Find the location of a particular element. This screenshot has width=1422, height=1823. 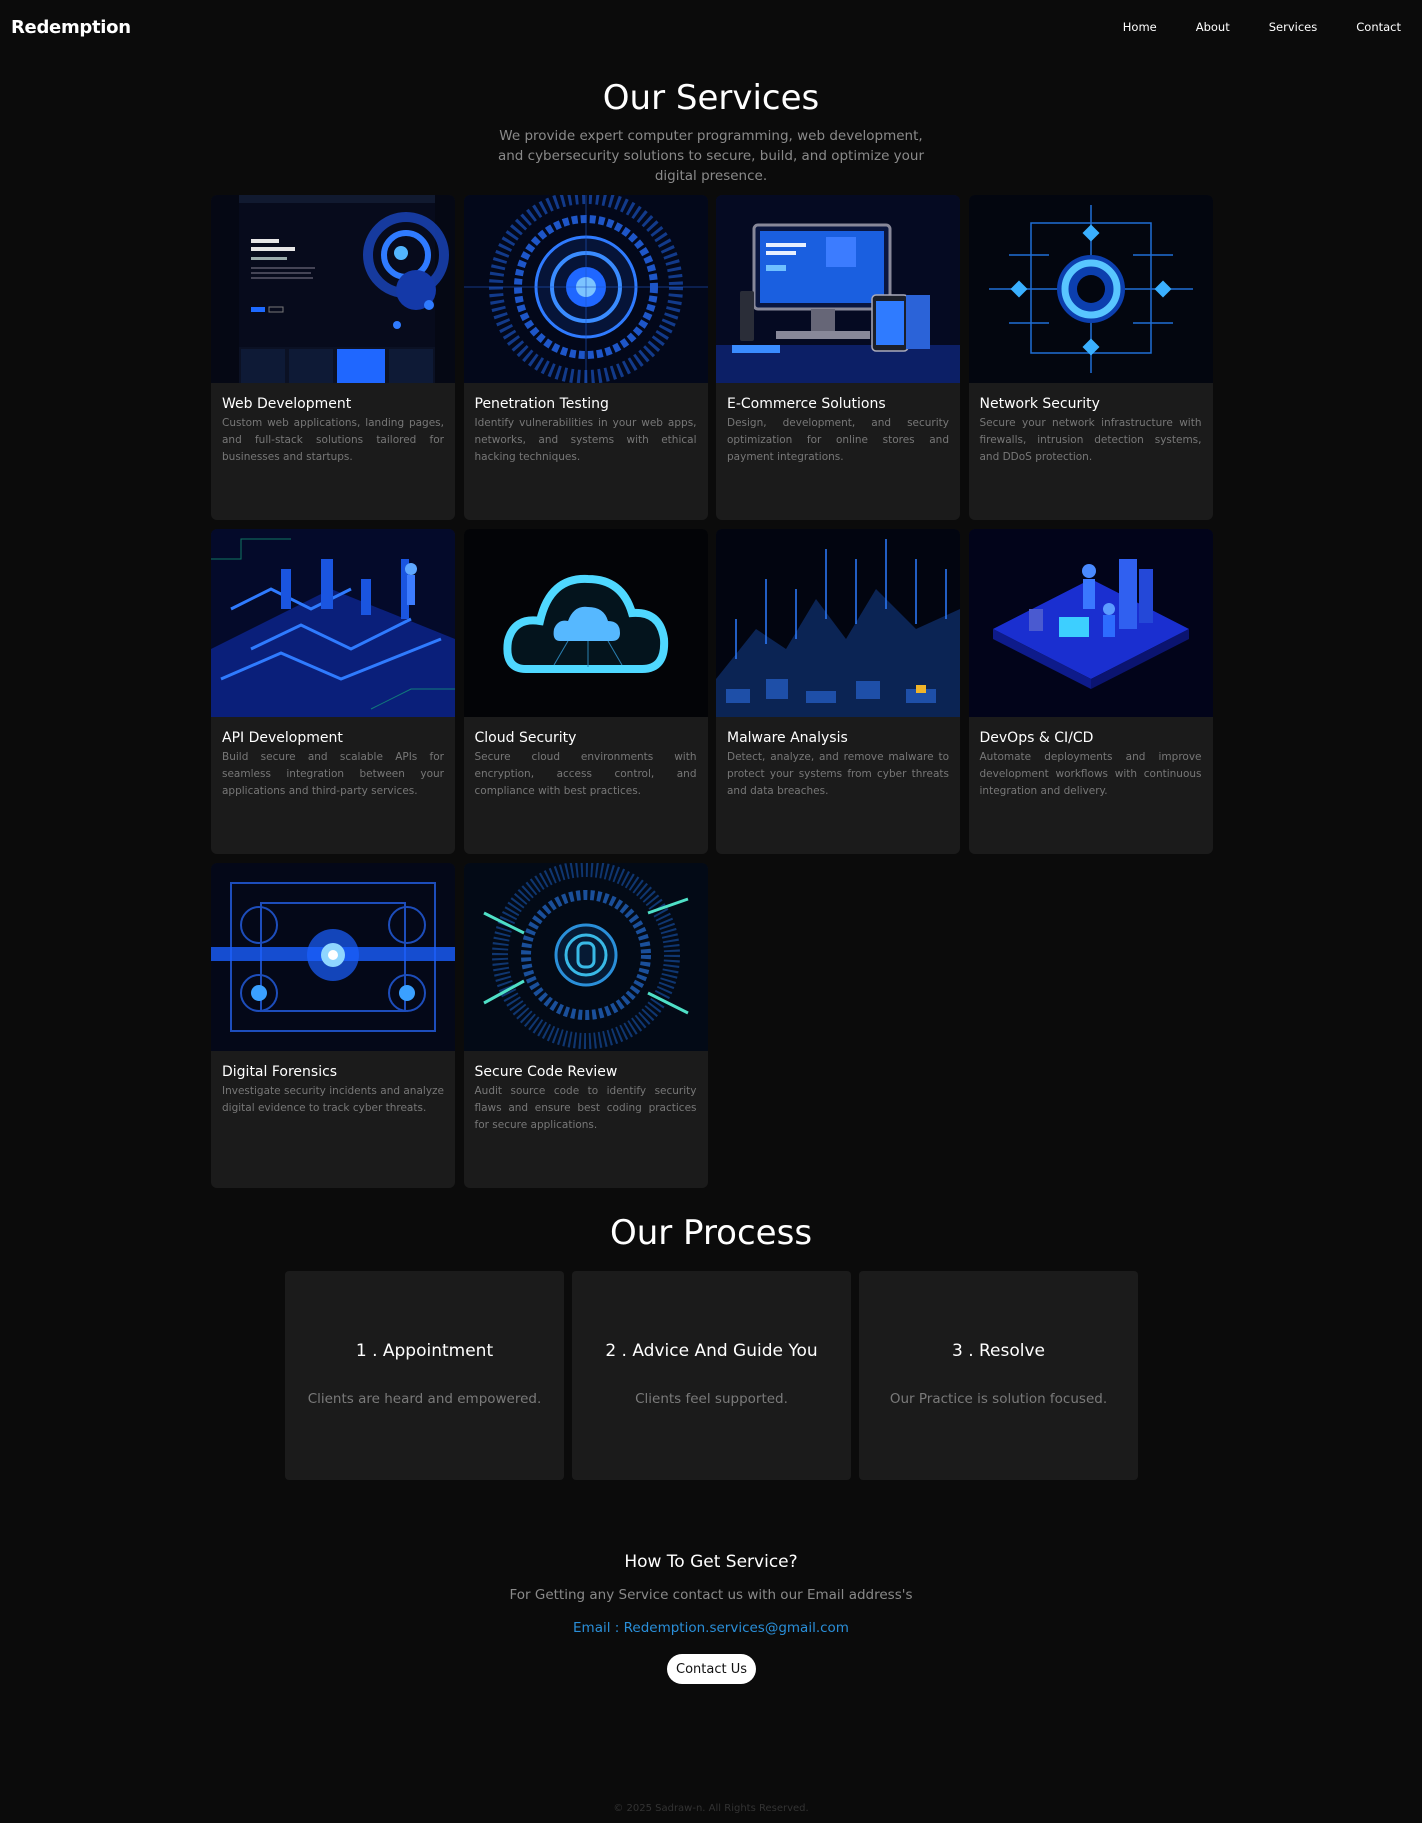

circuit-city-image is located at coordinates (333, 623).